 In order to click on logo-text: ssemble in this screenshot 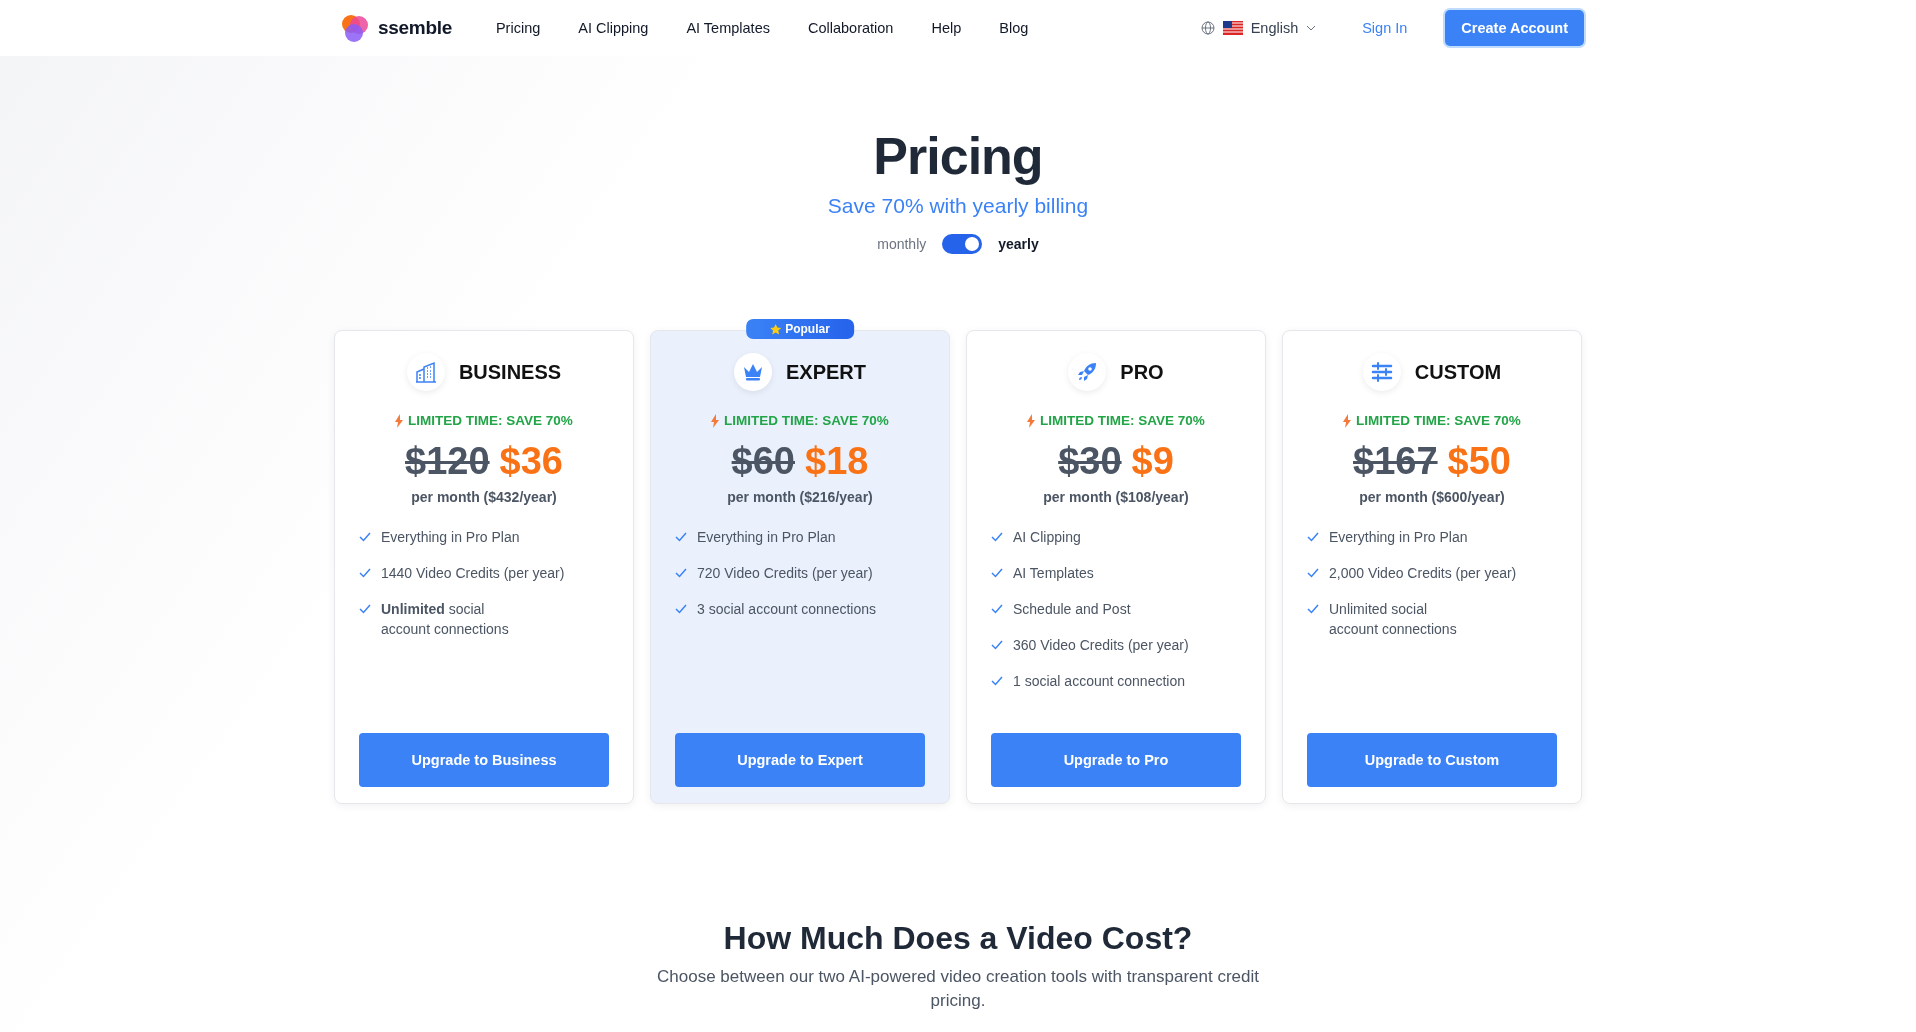, I will do `click(415, 28)`.